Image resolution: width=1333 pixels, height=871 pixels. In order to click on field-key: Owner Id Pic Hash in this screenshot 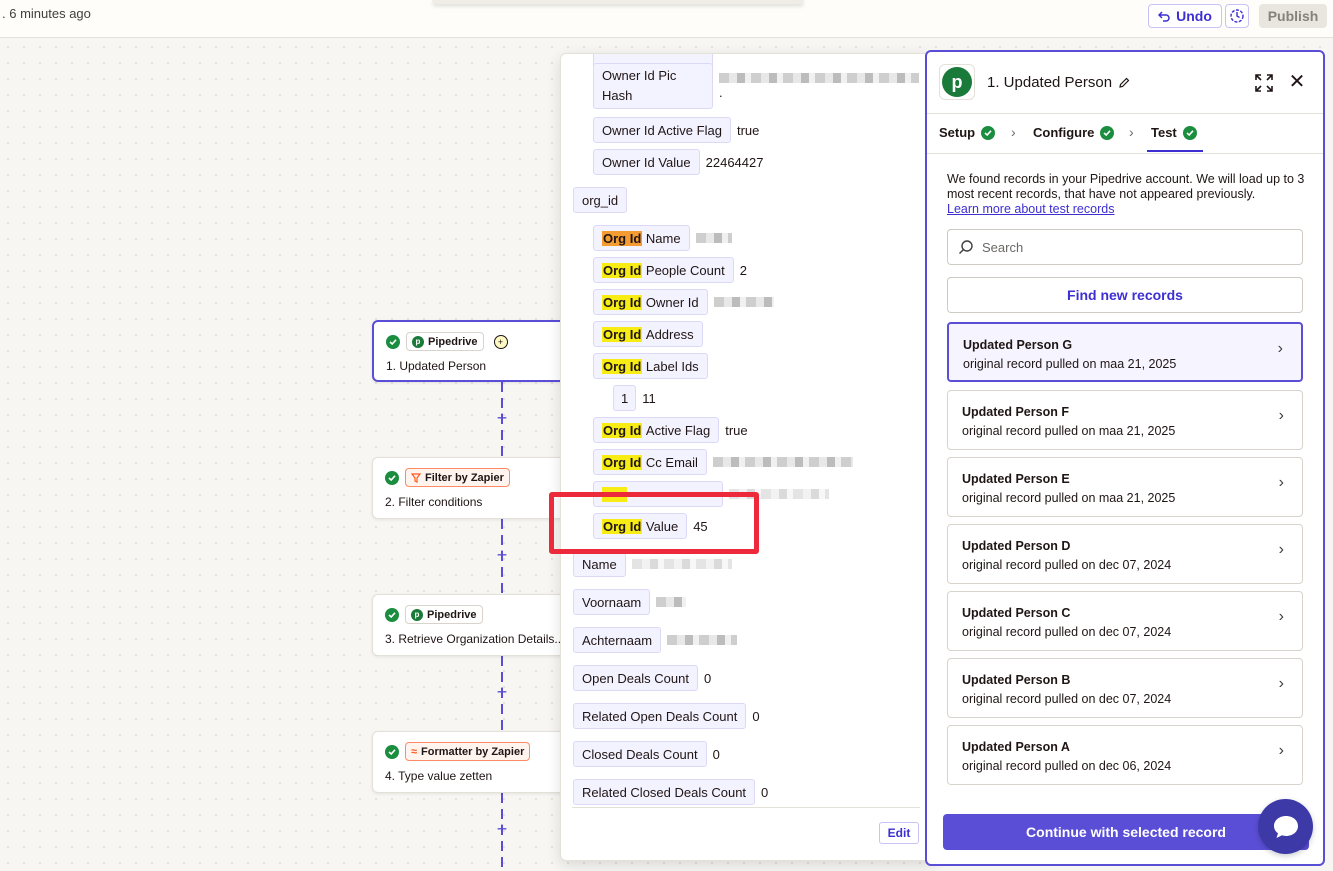, I will do `click(653, 86)`.